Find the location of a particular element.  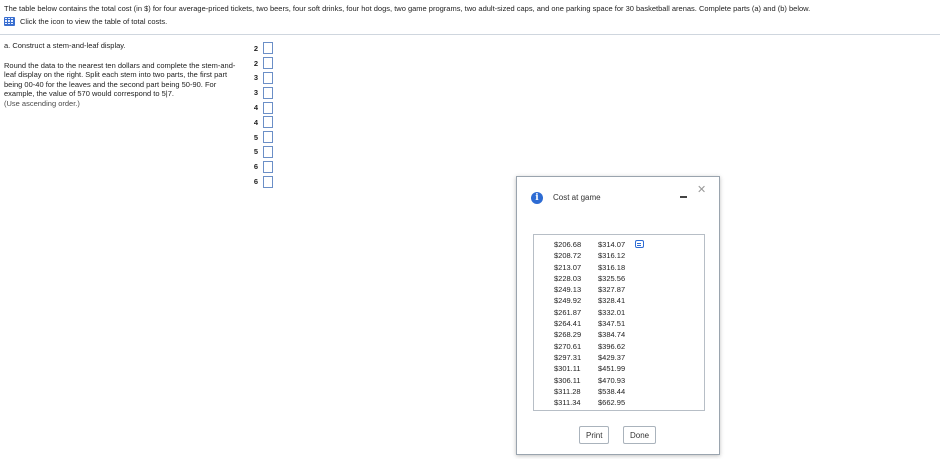

cost-cell: $325.56 is located at coordinates (612, 278).